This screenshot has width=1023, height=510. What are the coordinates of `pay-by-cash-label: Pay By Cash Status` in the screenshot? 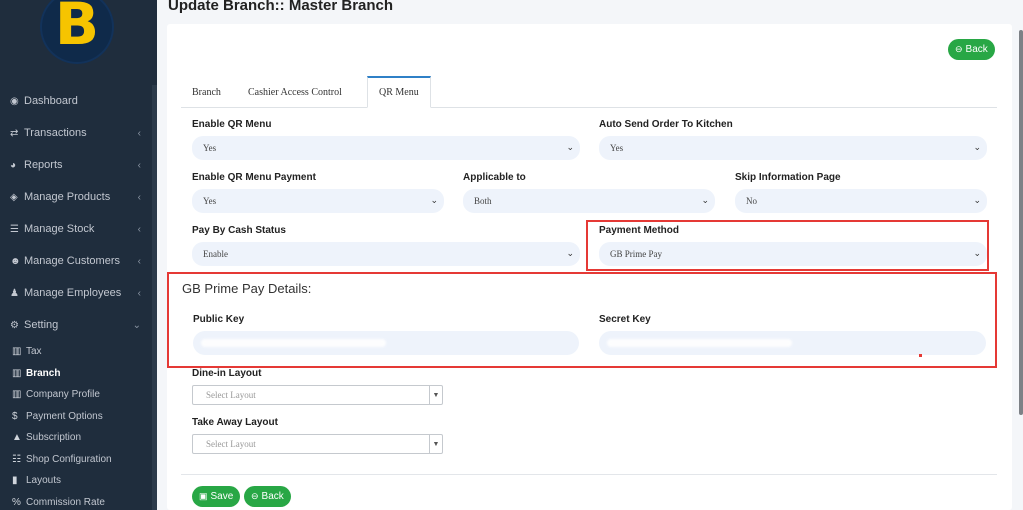 It's located at (239, 230).